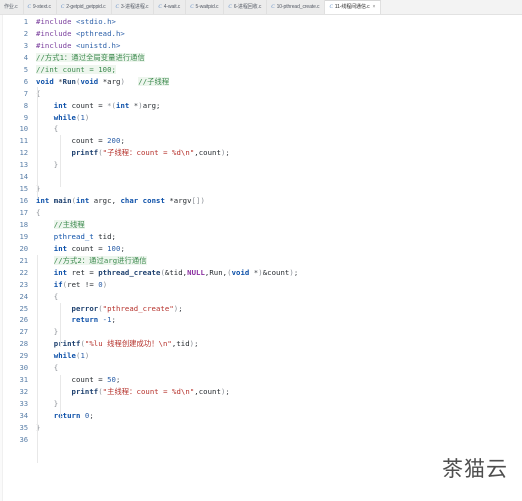  I want to click on code-line: 32 printf("主线程：count = %d\n",count);, so click(261, 392).